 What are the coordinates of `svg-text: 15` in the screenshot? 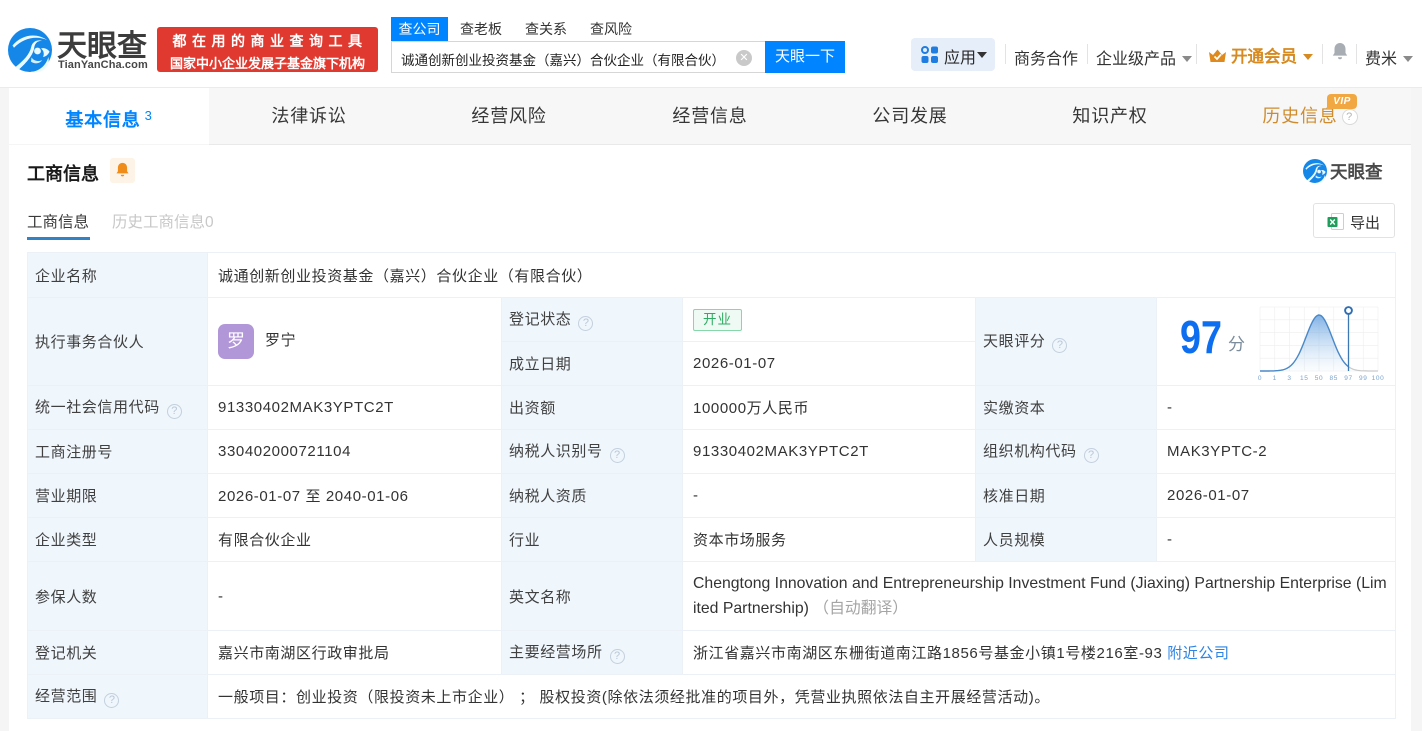 It's located at (1304, 378).